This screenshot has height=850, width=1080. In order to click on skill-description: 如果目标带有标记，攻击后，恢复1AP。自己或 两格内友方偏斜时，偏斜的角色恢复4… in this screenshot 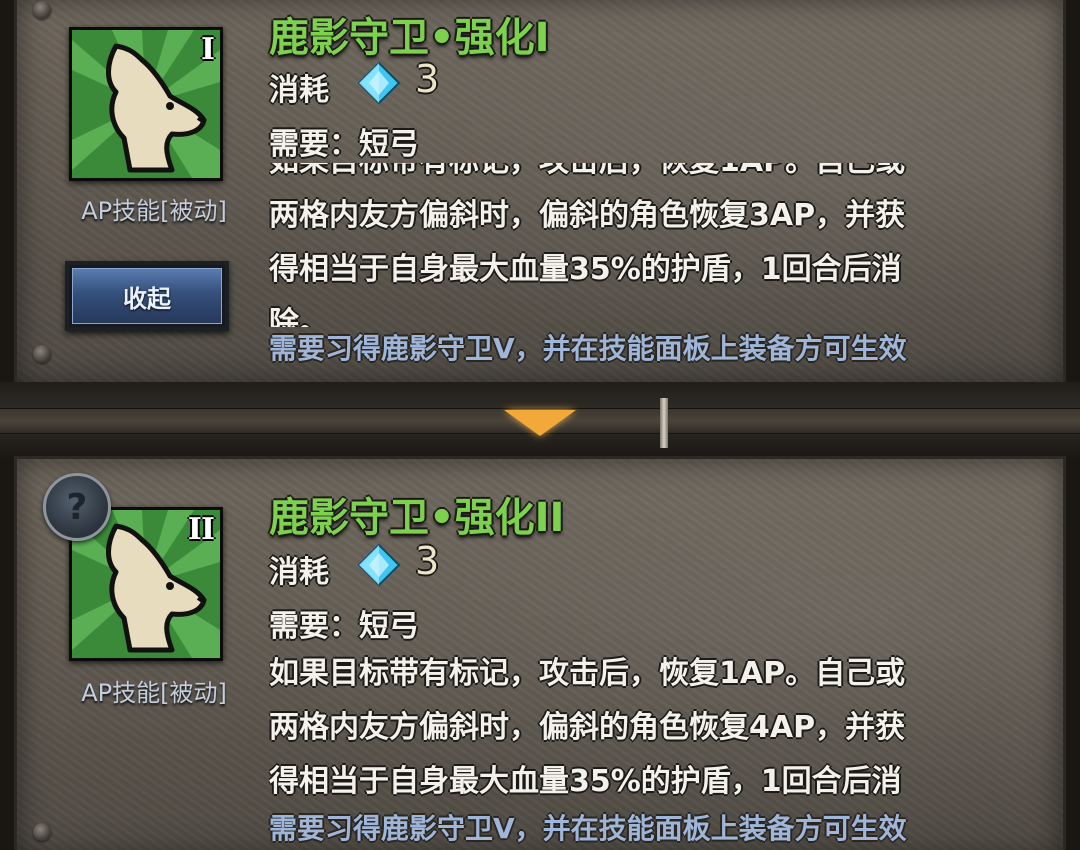, I will do `click(629, 724)`.